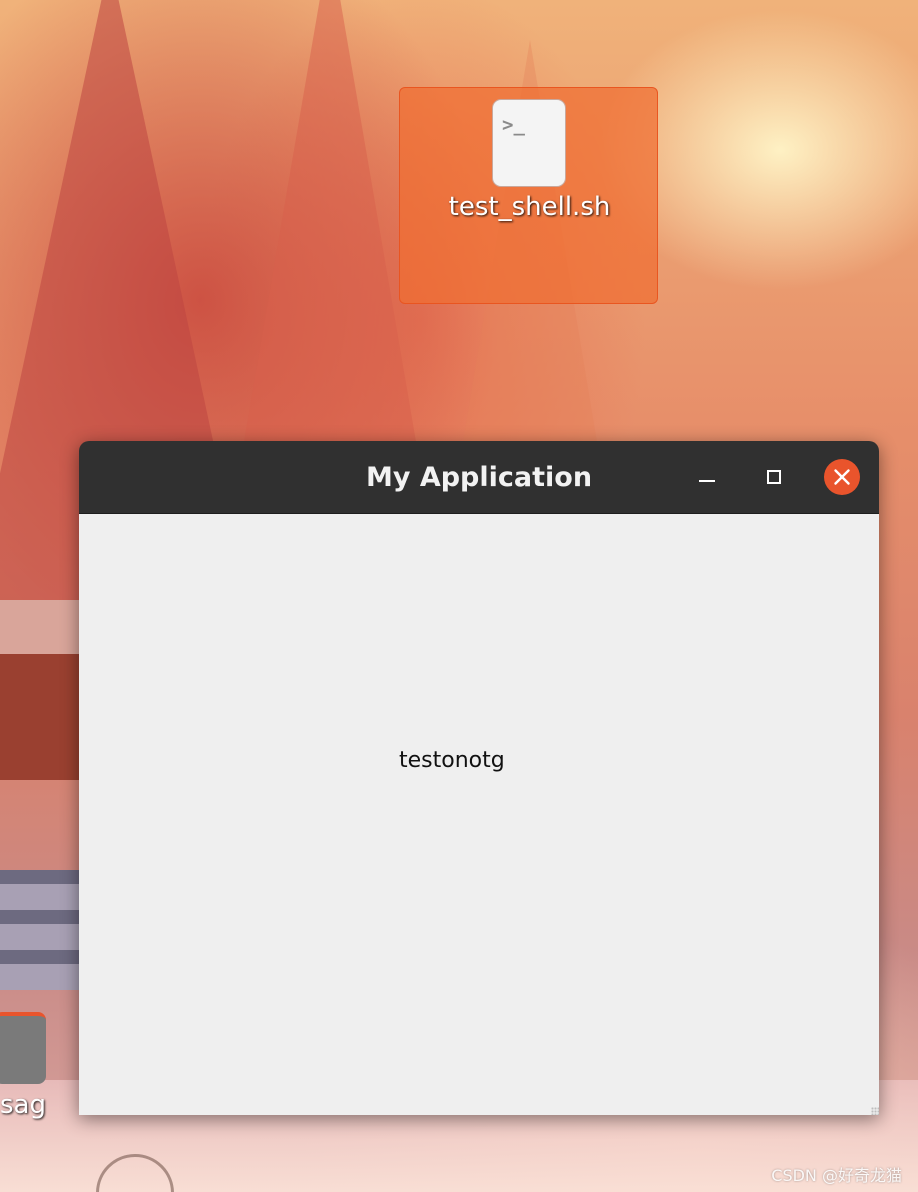 The width and height of the screenshot is (918, 1192). What do you see at coordinates (707, 477) in the screenshot?
I see `minimize-button` at bounding box center [707, 477].